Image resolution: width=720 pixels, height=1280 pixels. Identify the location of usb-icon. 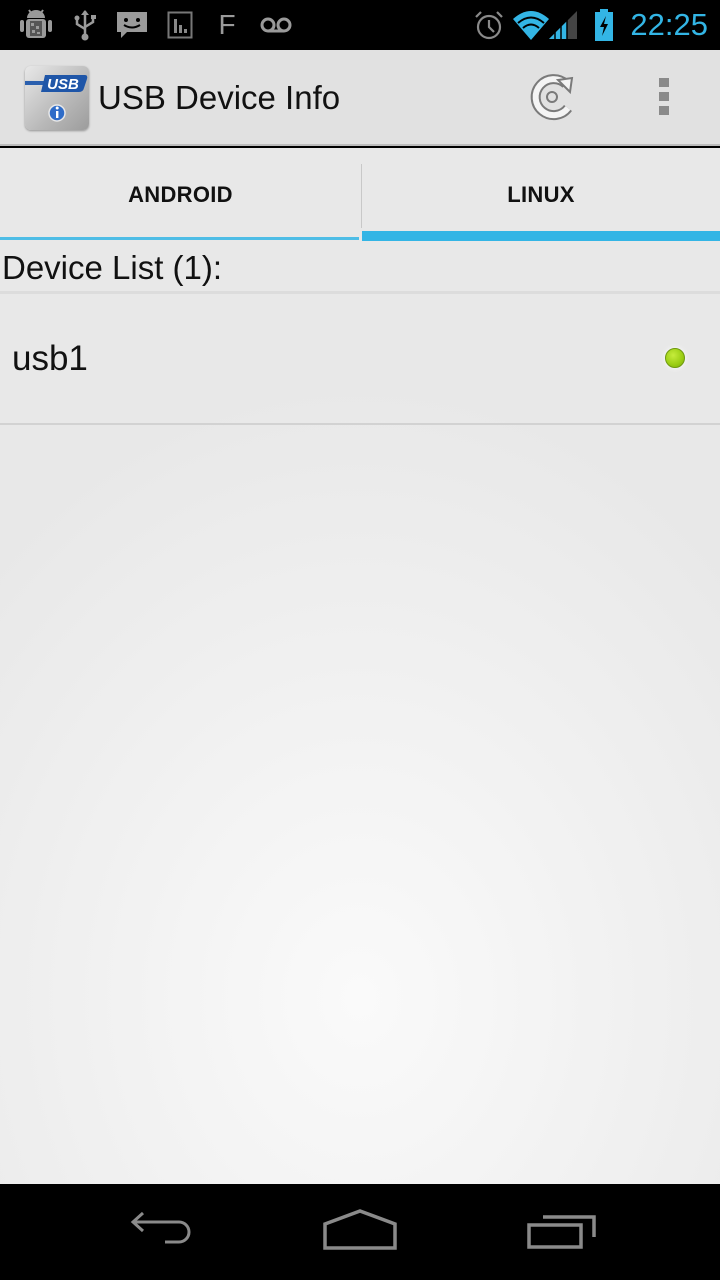
(85, 25).